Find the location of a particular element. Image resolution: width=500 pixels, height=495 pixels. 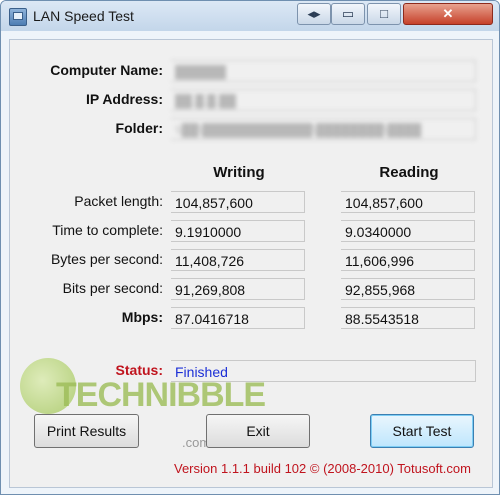

mbps-reading: 88.5543518 is located at coordinates (408, 318).